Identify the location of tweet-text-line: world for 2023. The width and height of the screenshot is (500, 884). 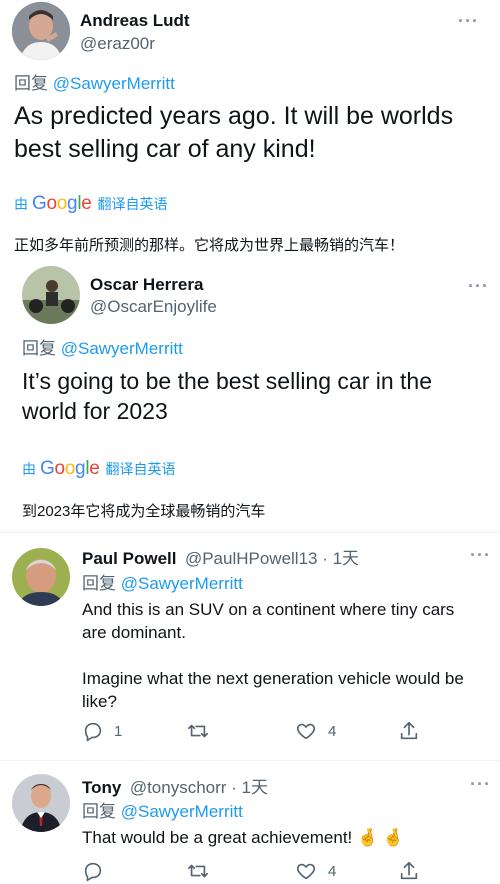
(95, 411).